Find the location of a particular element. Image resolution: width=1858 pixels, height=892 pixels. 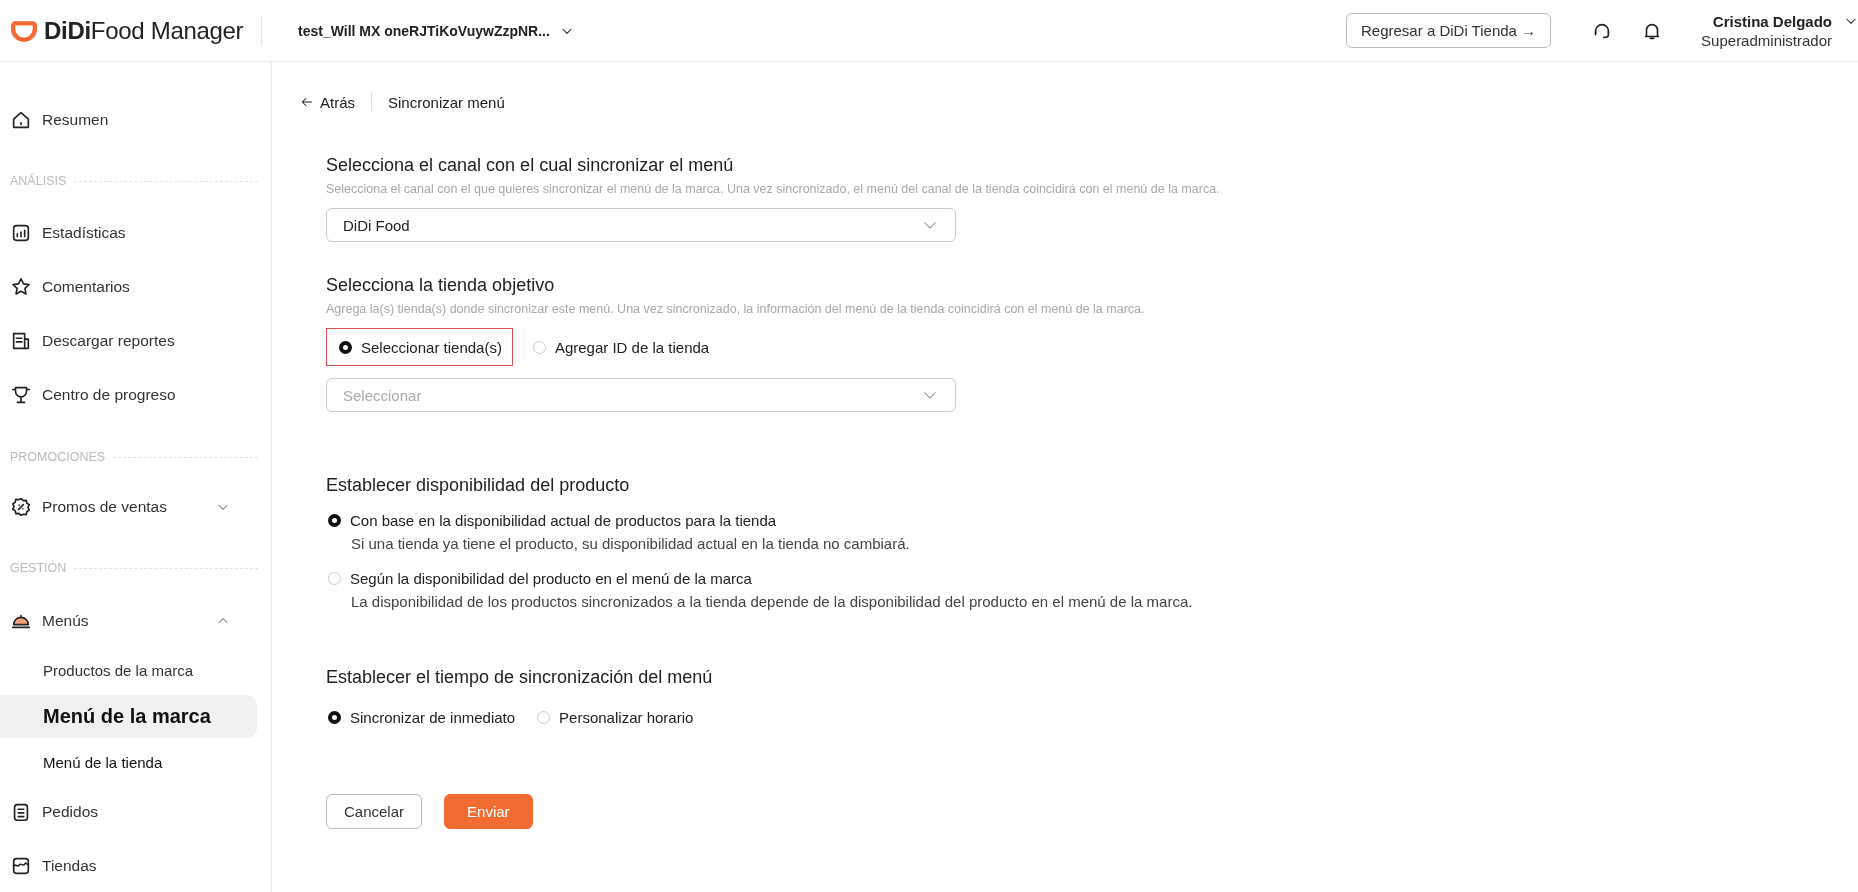

radio-option: Sincronizar de inmediato is located at coordinates (422, 717).